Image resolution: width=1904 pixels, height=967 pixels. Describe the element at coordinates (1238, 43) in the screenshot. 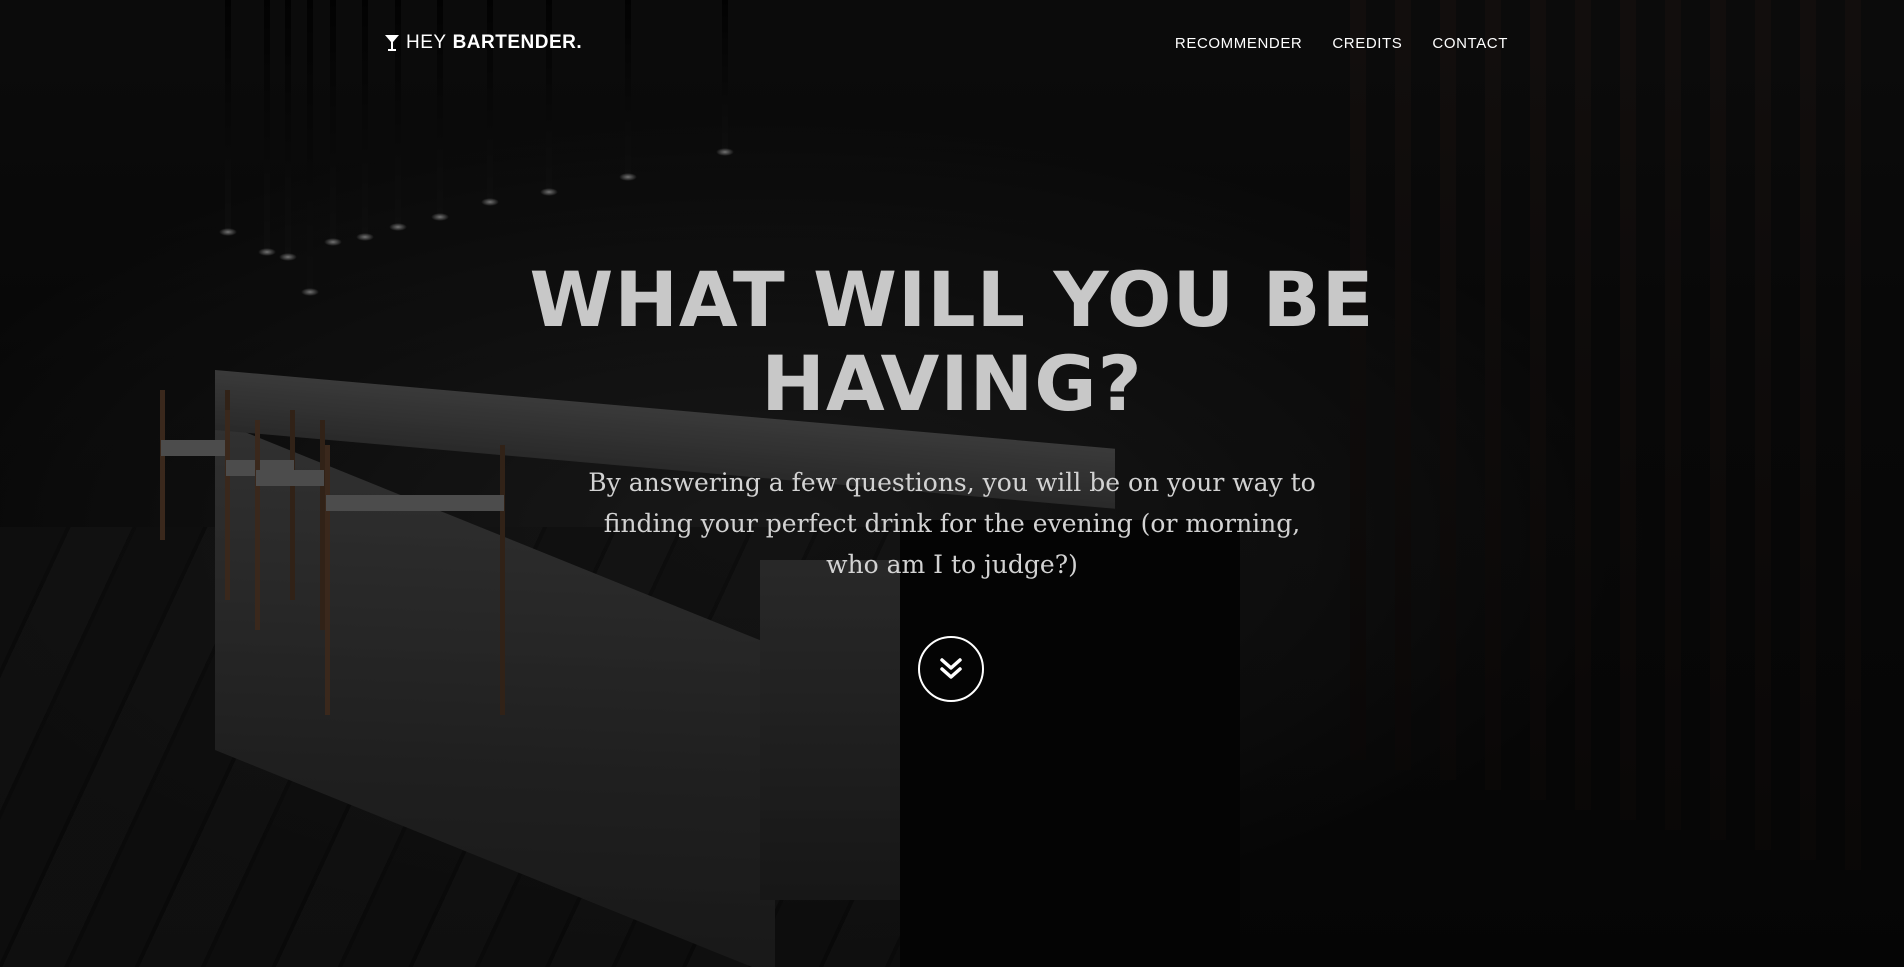

I see `nav-link-recommender: RECOMMENDER` at that location.